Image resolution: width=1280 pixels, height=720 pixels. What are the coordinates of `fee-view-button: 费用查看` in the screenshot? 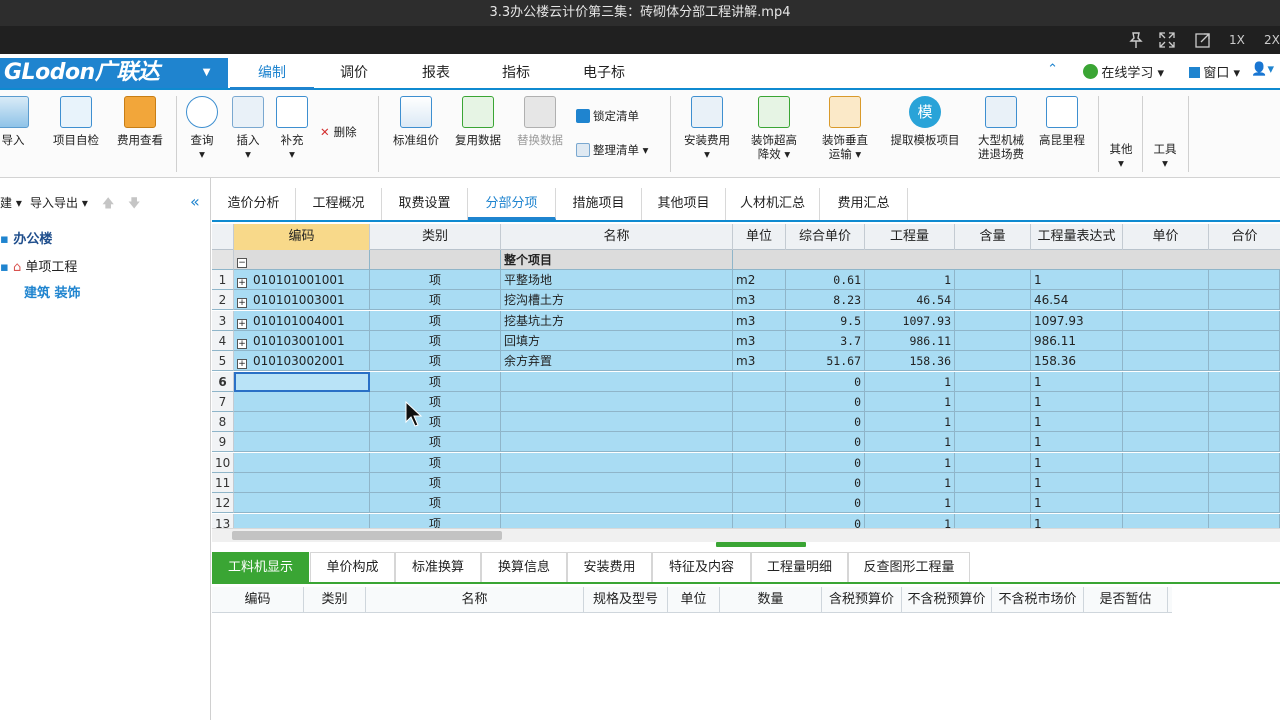 It's located at (140, 121).